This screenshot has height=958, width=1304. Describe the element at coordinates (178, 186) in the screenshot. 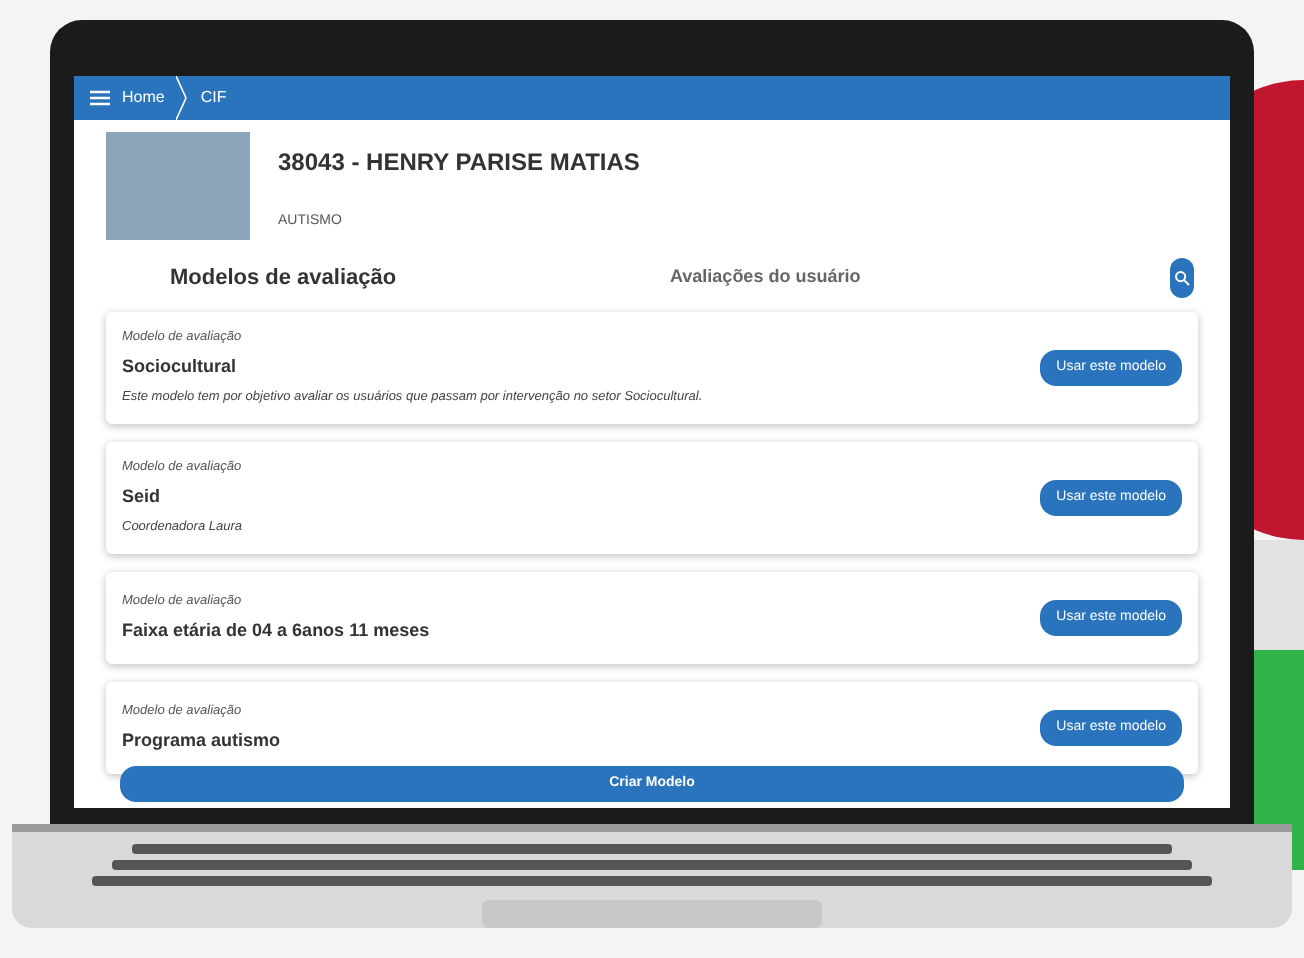

I see `photo-placeholder` at that location.